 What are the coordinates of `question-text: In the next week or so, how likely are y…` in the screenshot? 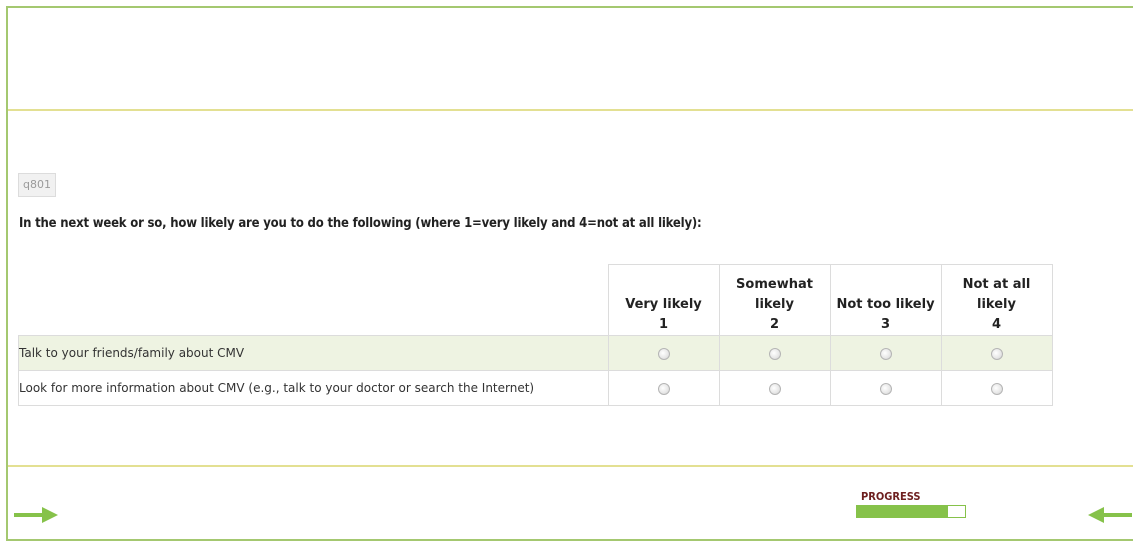 It's located at (360, 223).